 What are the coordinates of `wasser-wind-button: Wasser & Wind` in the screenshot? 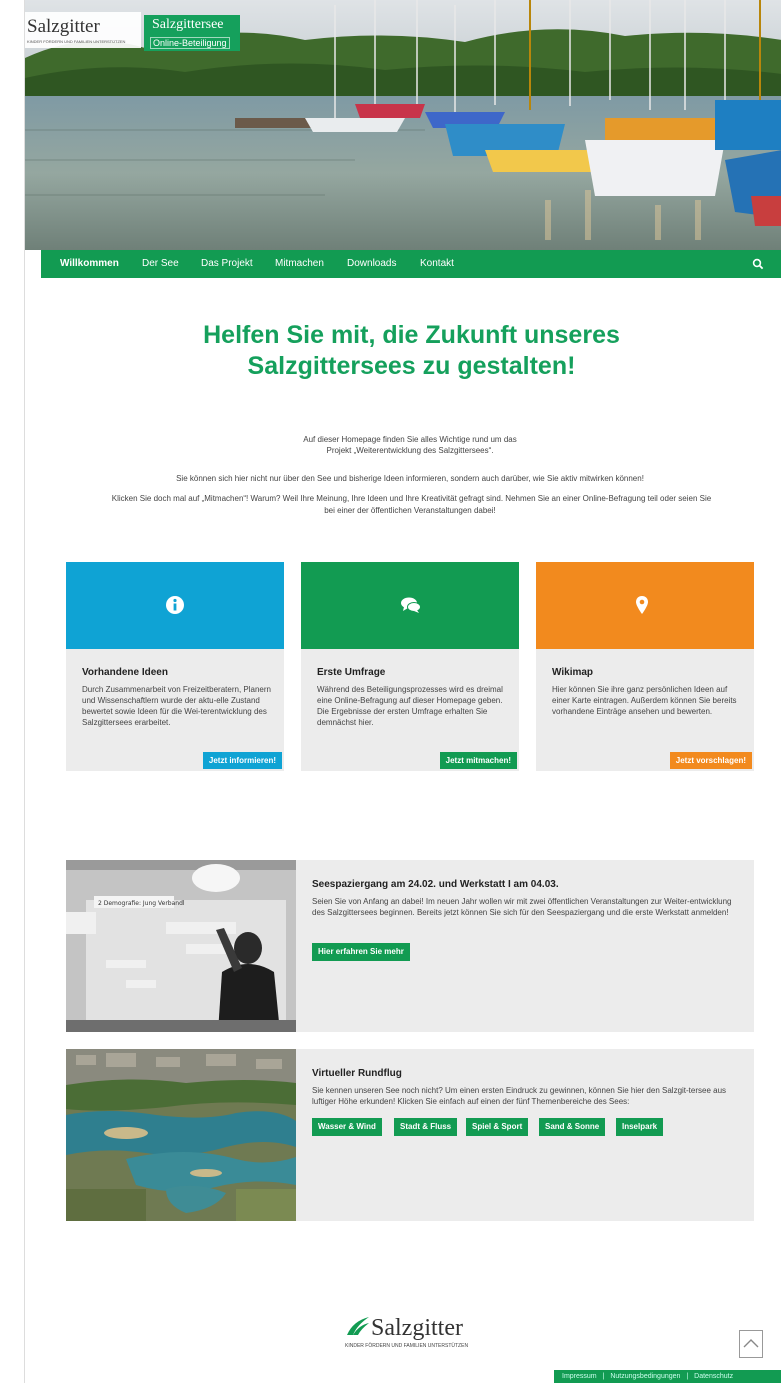 It's located at (347, 1127).